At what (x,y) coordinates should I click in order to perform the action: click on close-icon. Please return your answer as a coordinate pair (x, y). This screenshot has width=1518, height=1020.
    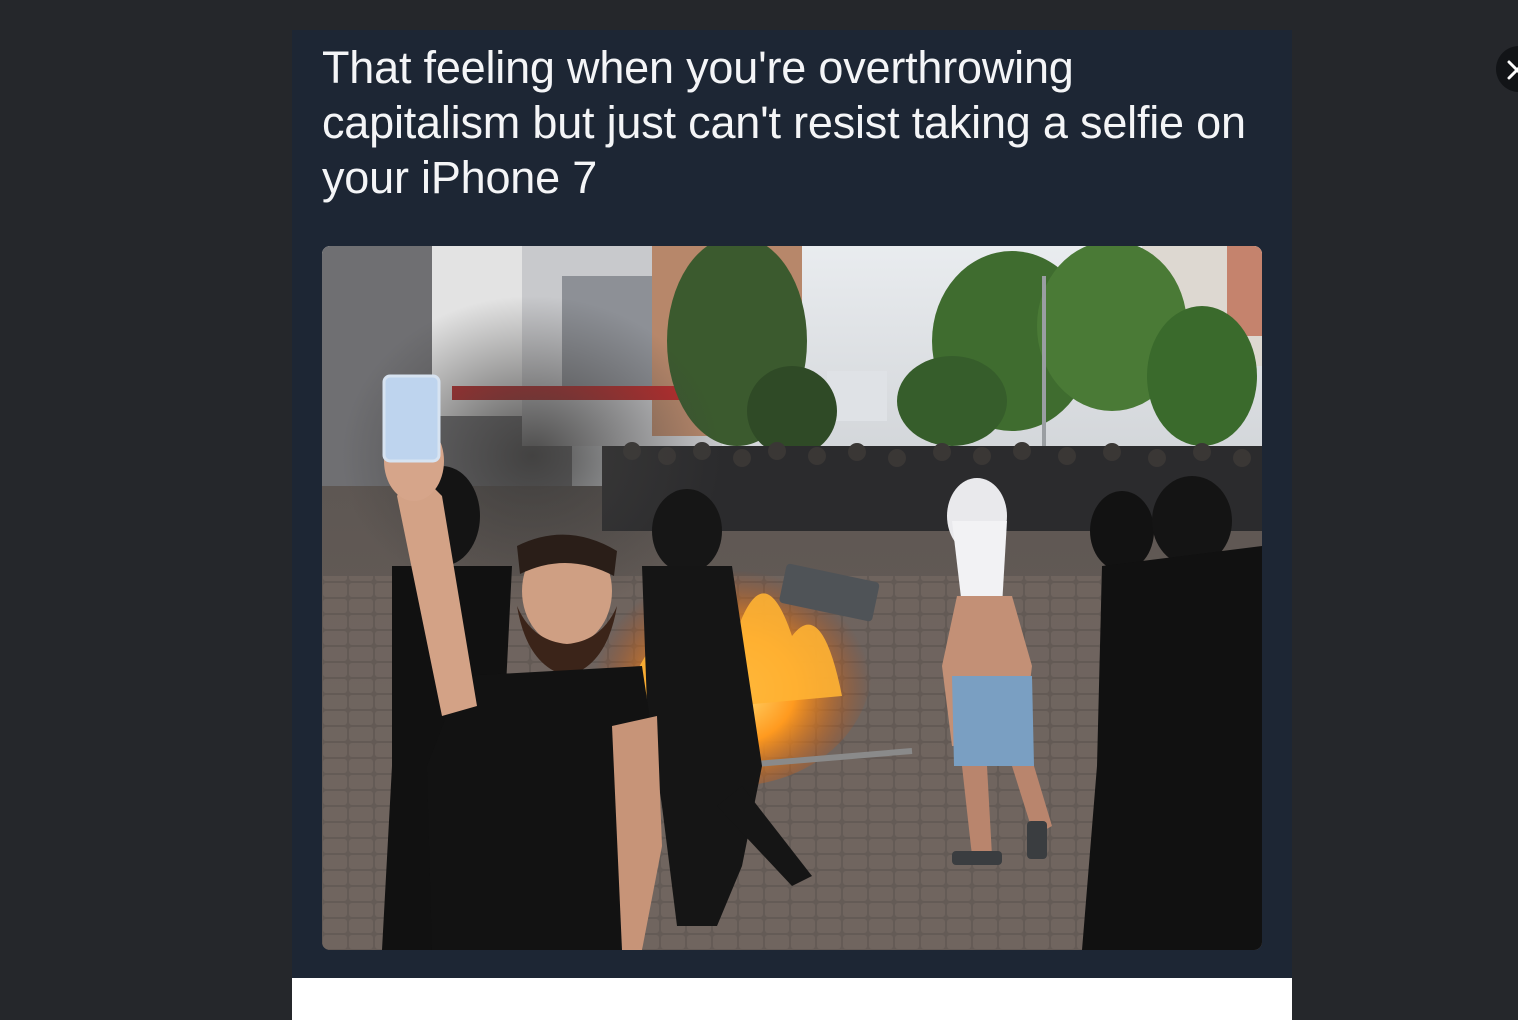
    Looking at the image, I should click on (1512, 70).